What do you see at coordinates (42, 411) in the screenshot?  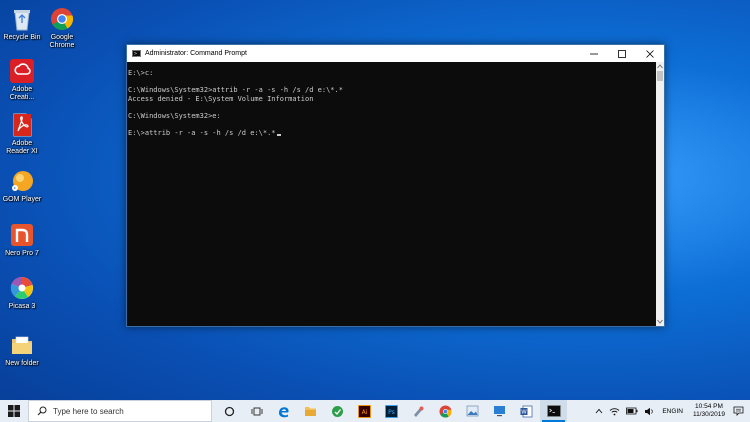 I see `search-icon` at bounding box center [42, 411].